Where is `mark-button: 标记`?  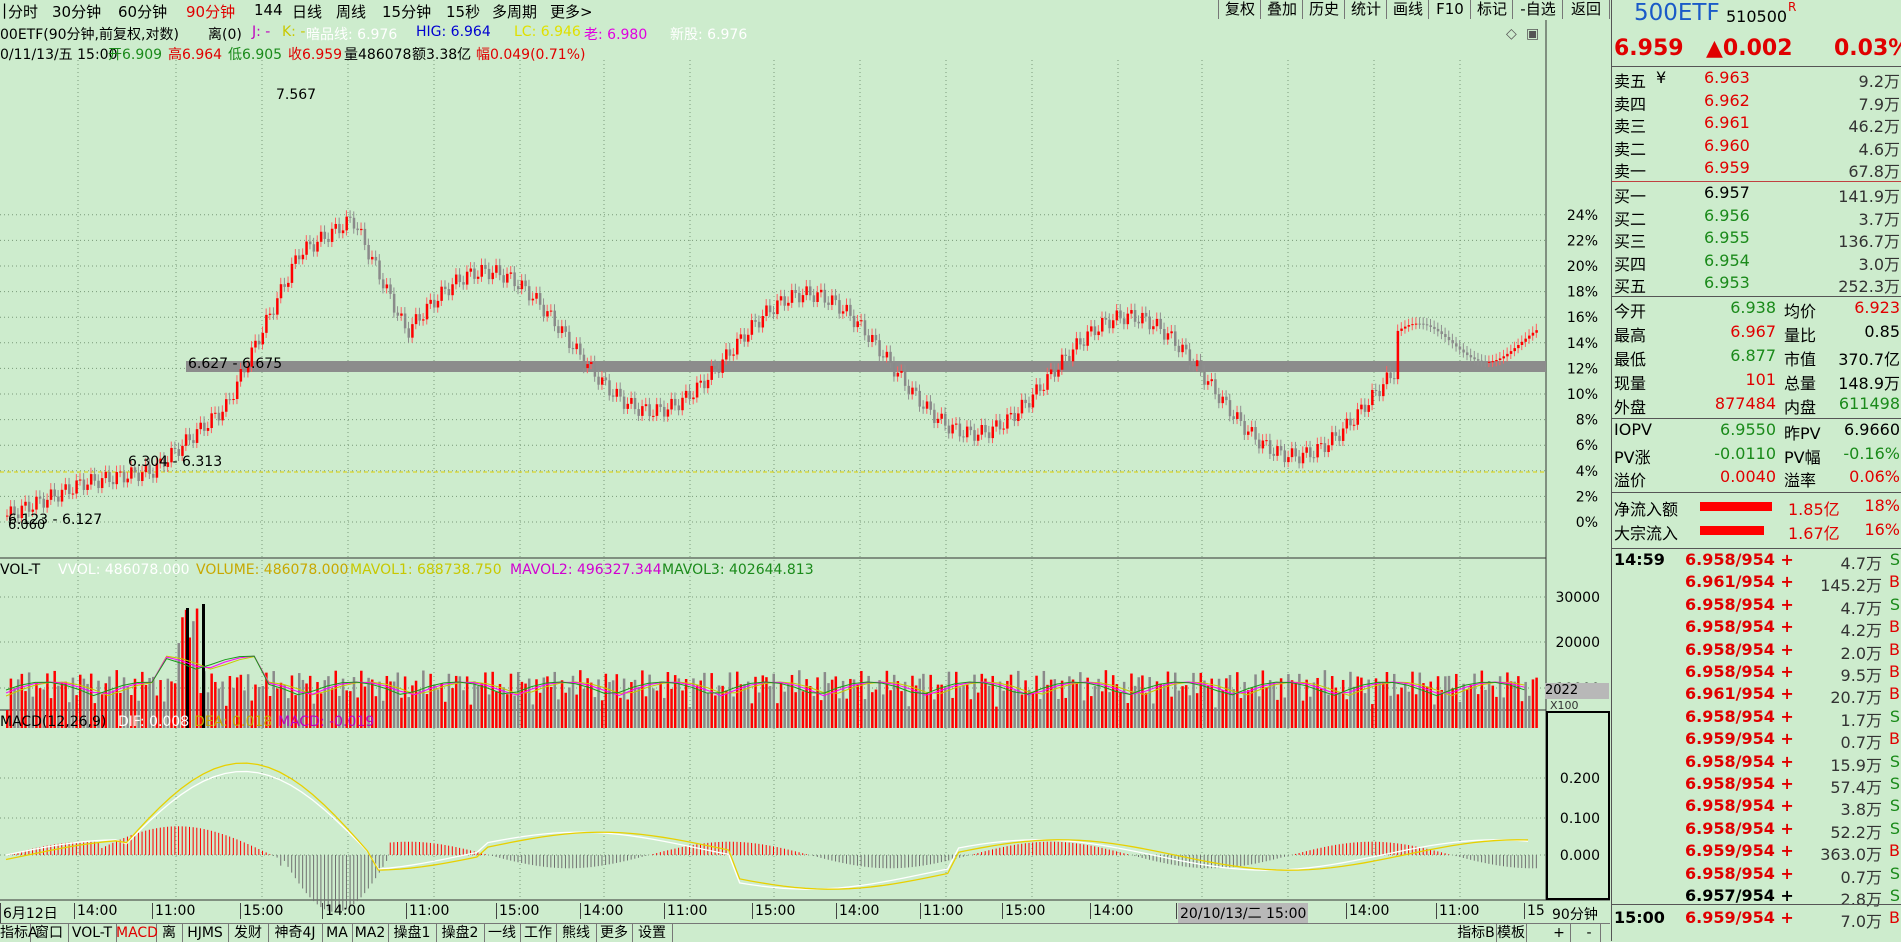 mark-button: 标记 is located at coordinates (1491, 9).